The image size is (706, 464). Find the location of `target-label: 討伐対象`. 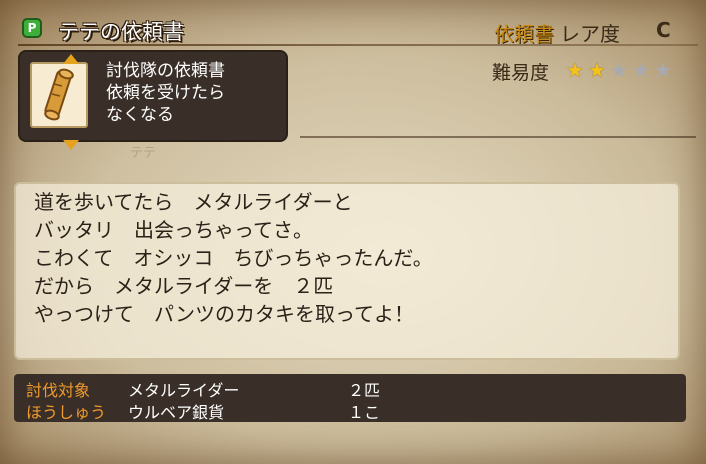

target-label: 討伐対象 is located at coordinates (58, 390).